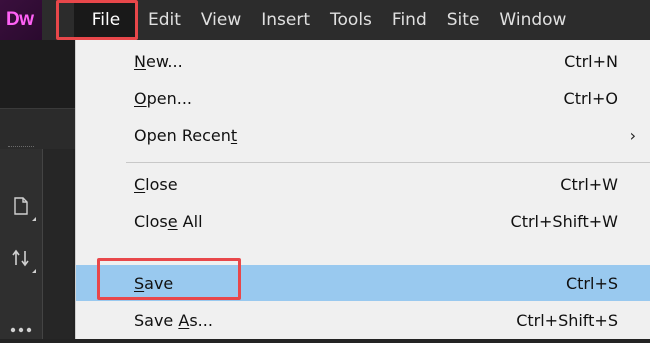  Describe the element at coordinates (567, 320) in the screenshot. I see `menu-item-shortcut: Ctrl+Shift+S` at that location.